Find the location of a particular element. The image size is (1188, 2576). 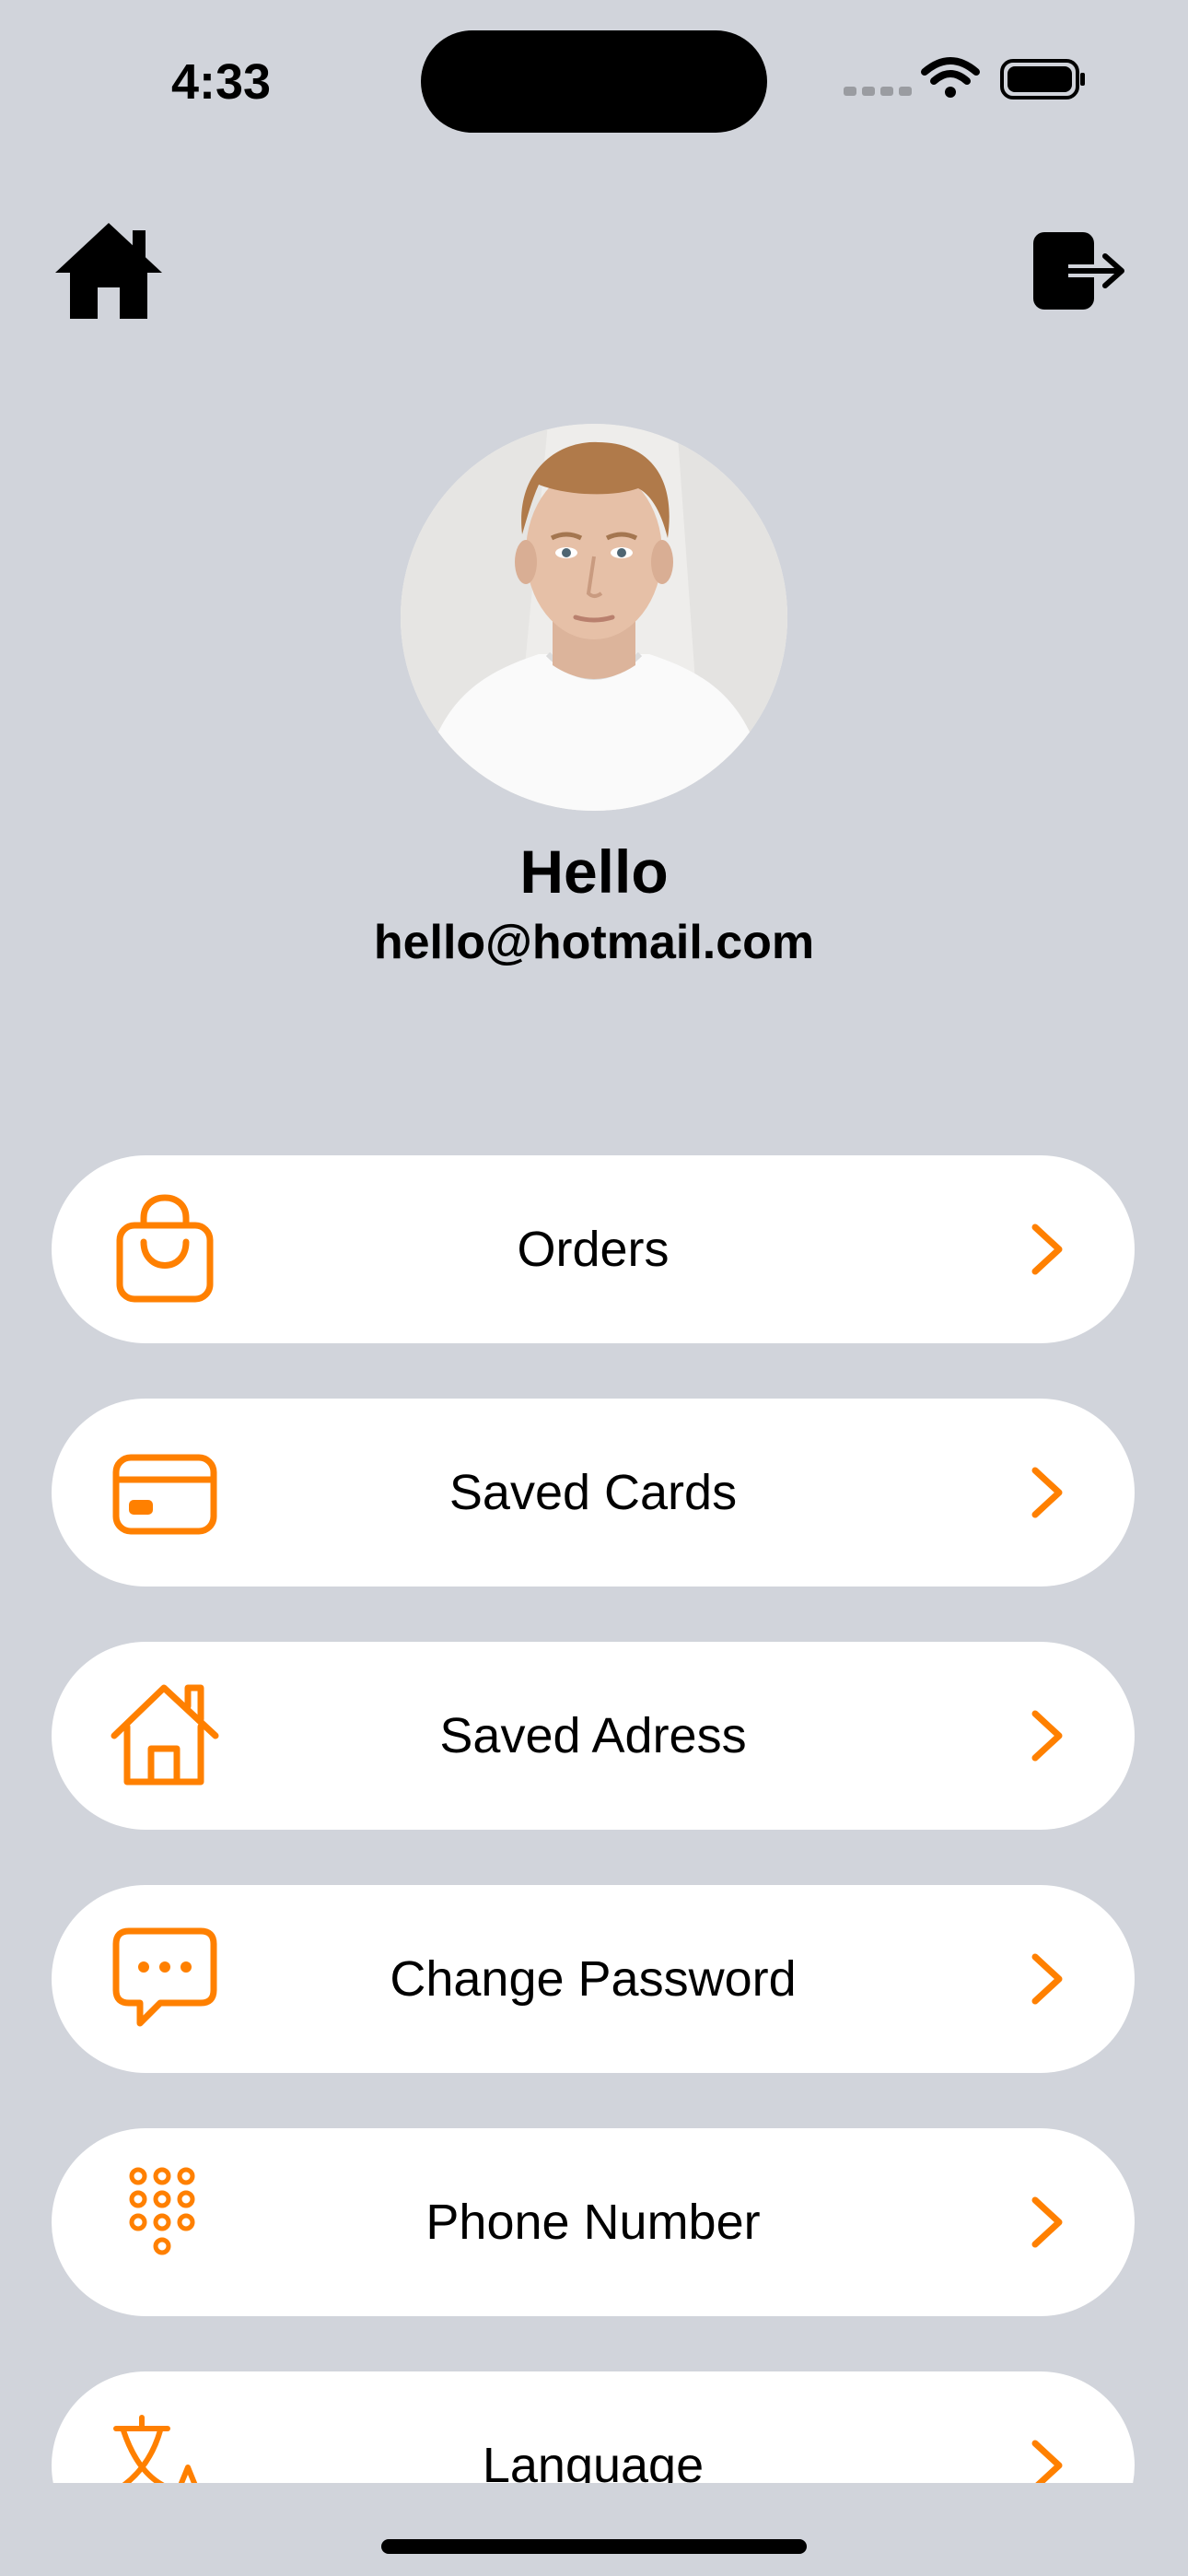

home-icon is located at coordinates (108, 271).